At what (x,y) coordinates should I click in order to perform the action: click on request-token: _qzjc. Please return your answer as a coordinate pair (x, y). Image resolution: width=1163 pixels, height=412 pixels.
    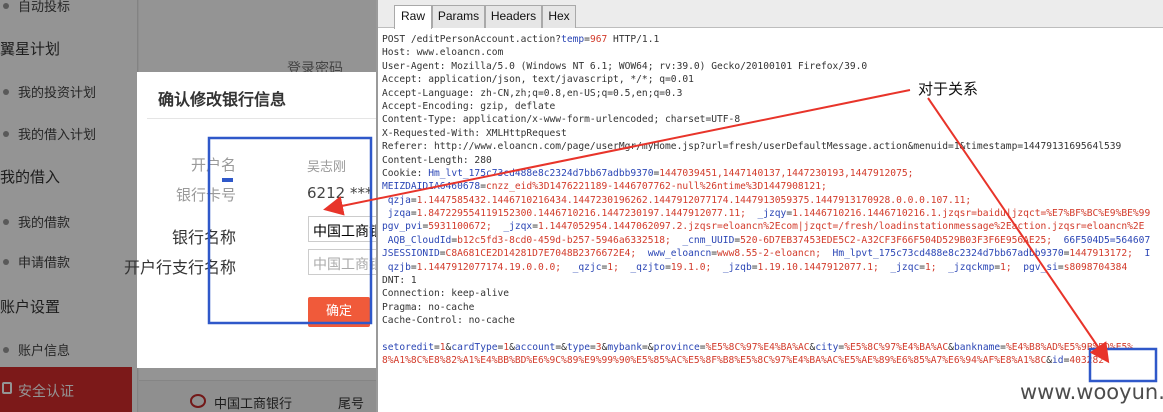
    Looking at the image, I should click on (581, 267).